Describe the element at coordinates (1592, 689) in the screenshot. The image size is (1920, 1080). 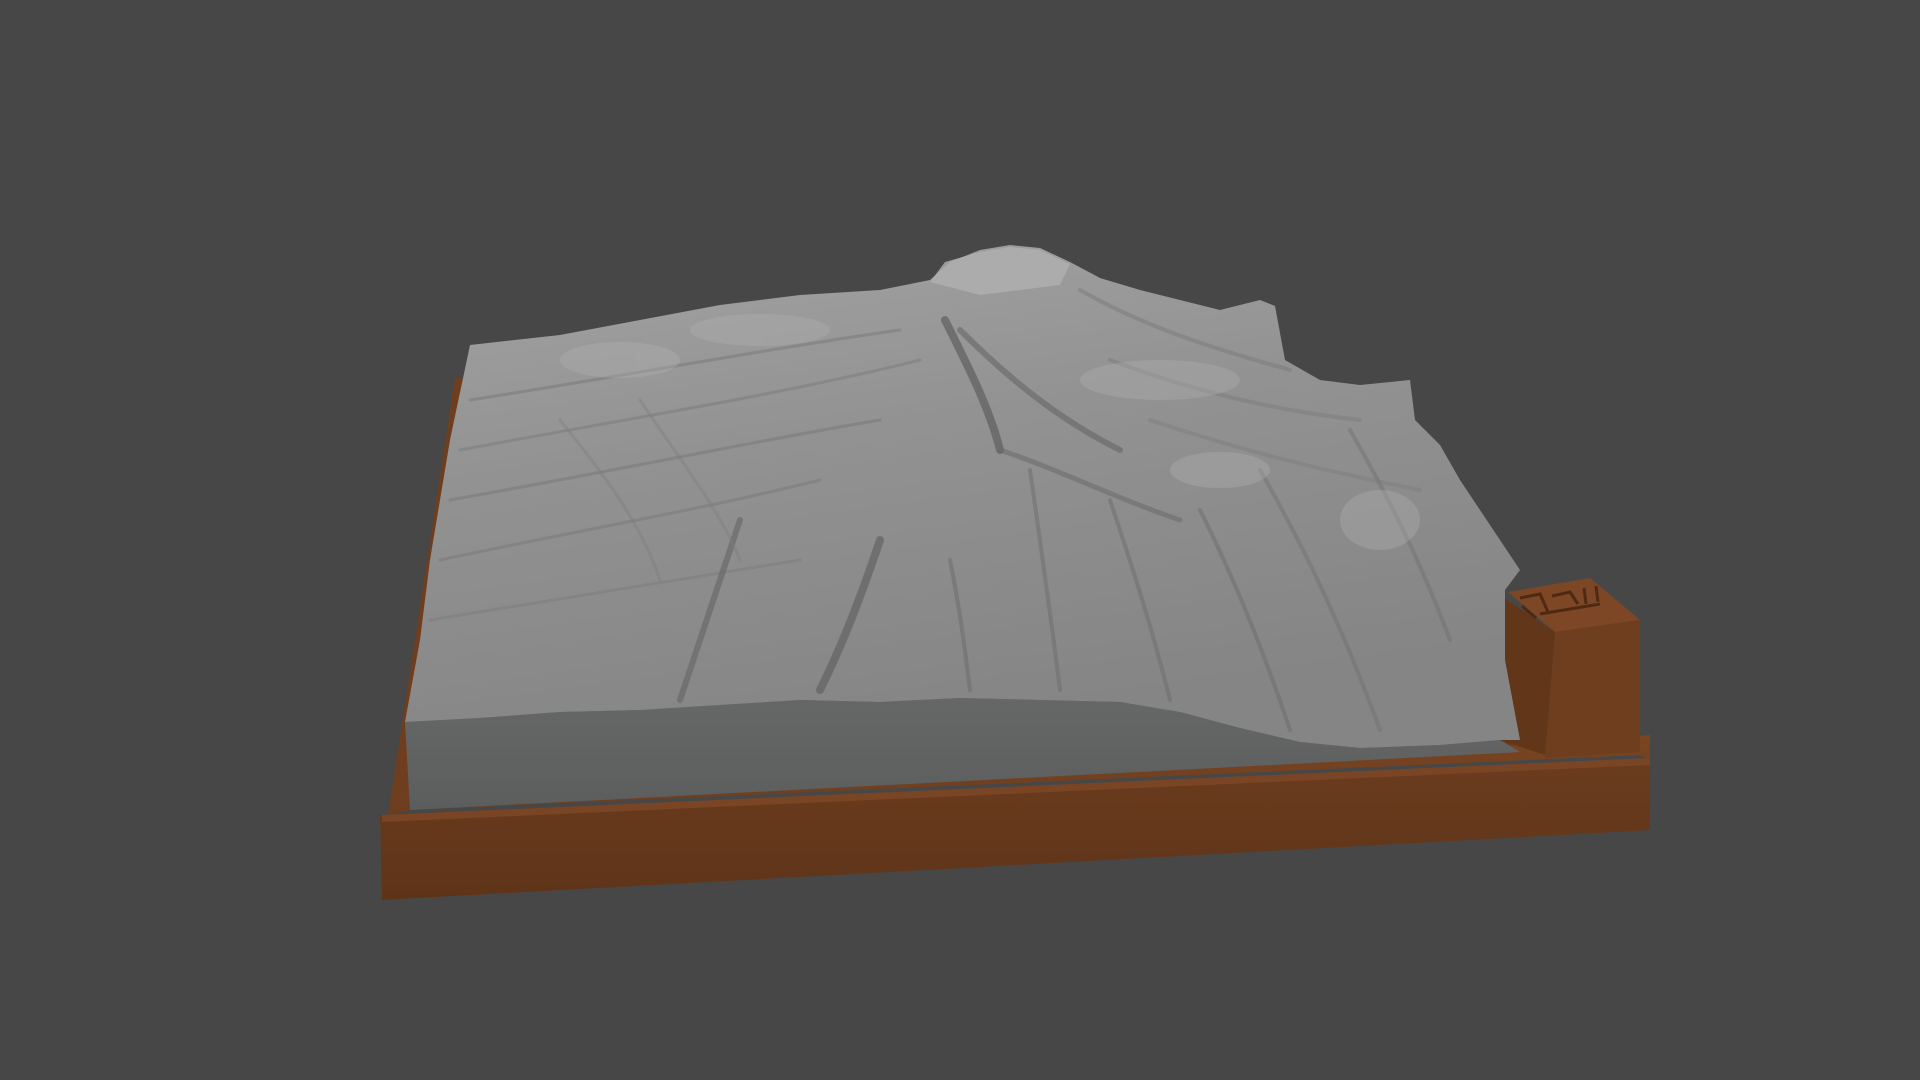
I see `label-block-front` at that location.